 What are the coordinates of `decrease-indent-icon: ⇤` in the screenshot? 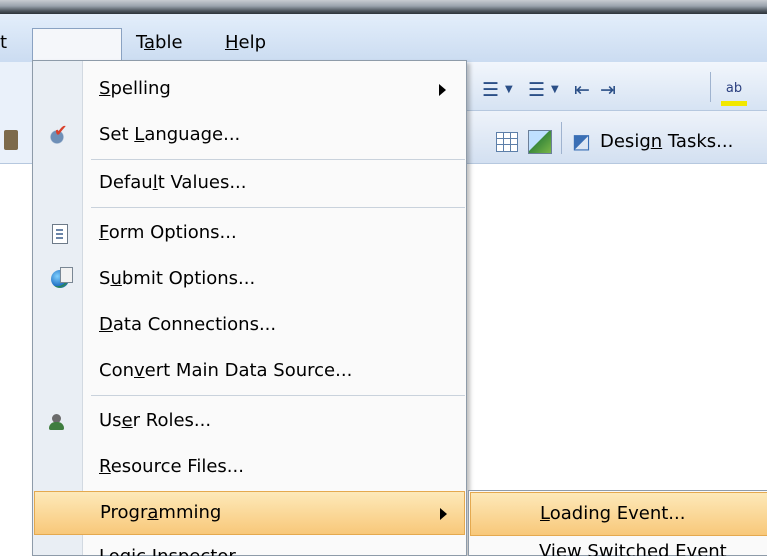 It's located at (582, 90).